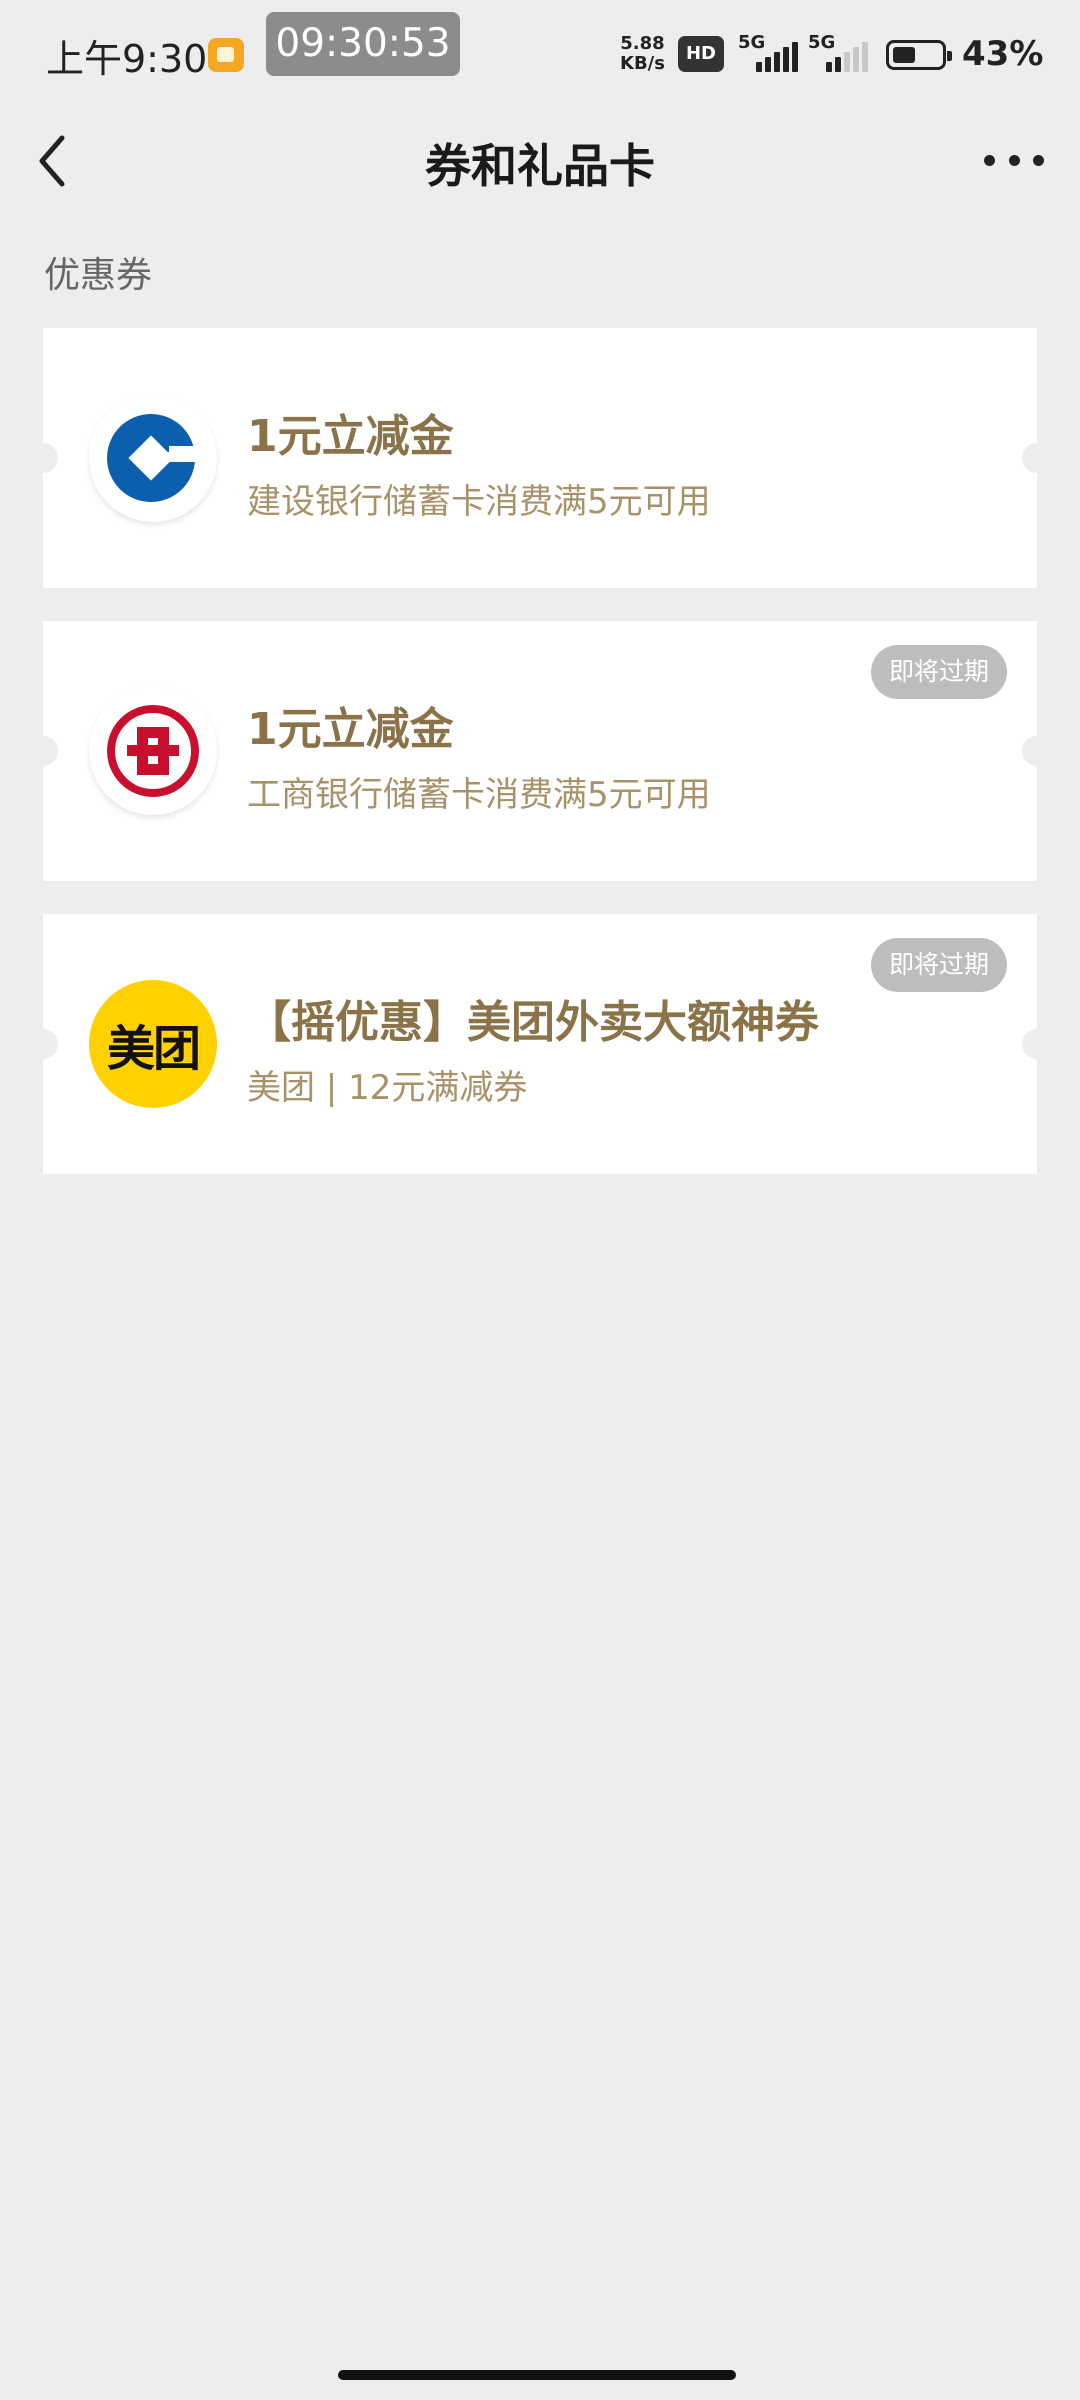 Image resolution: width=1080 pixels, height=2400 pixels. What do you see at coordinates (540, 458) in the screenshot?
I see `coupon-card: 1元立减金 建设银行储蓄卡消费满5元可用` at bounding box center [540, 458].